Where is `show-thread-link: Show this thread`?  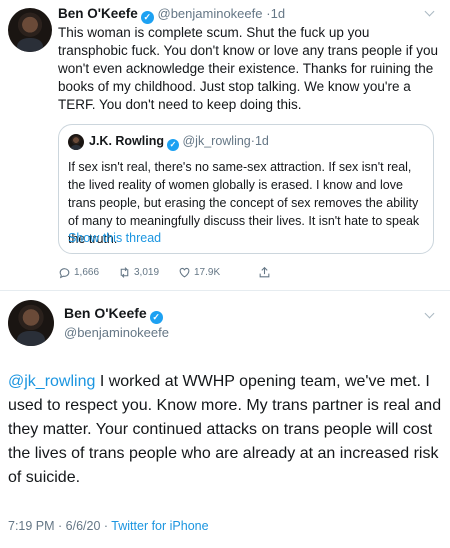
show-thread-link: Show this thread is located at coordinates (114, 238).